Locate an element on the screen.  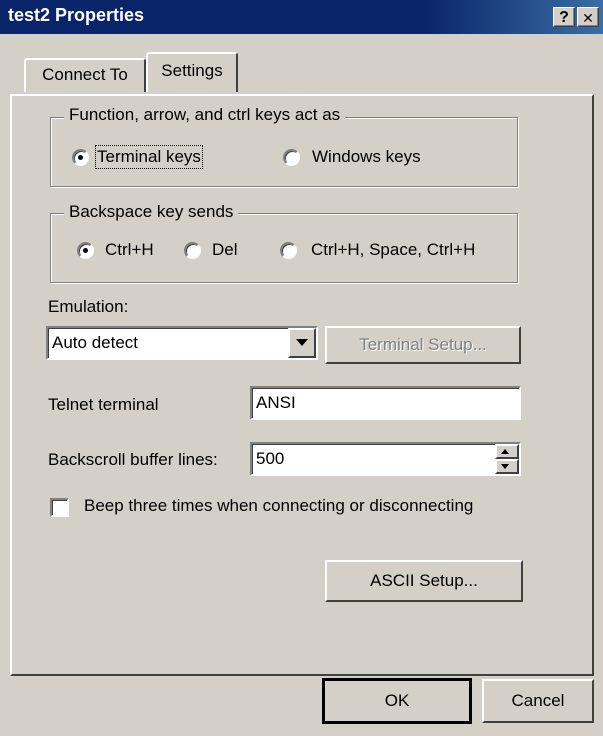
close-button: ✕ is located at coordinates (588, 17).